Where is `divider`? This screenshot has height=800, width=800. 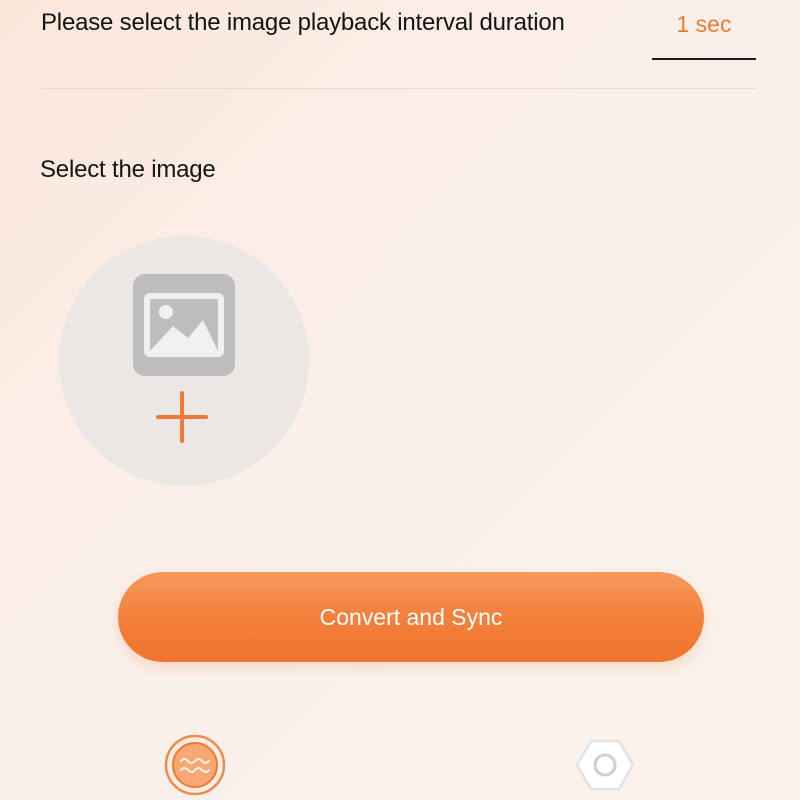 divider is located at coordinates (399, 88).